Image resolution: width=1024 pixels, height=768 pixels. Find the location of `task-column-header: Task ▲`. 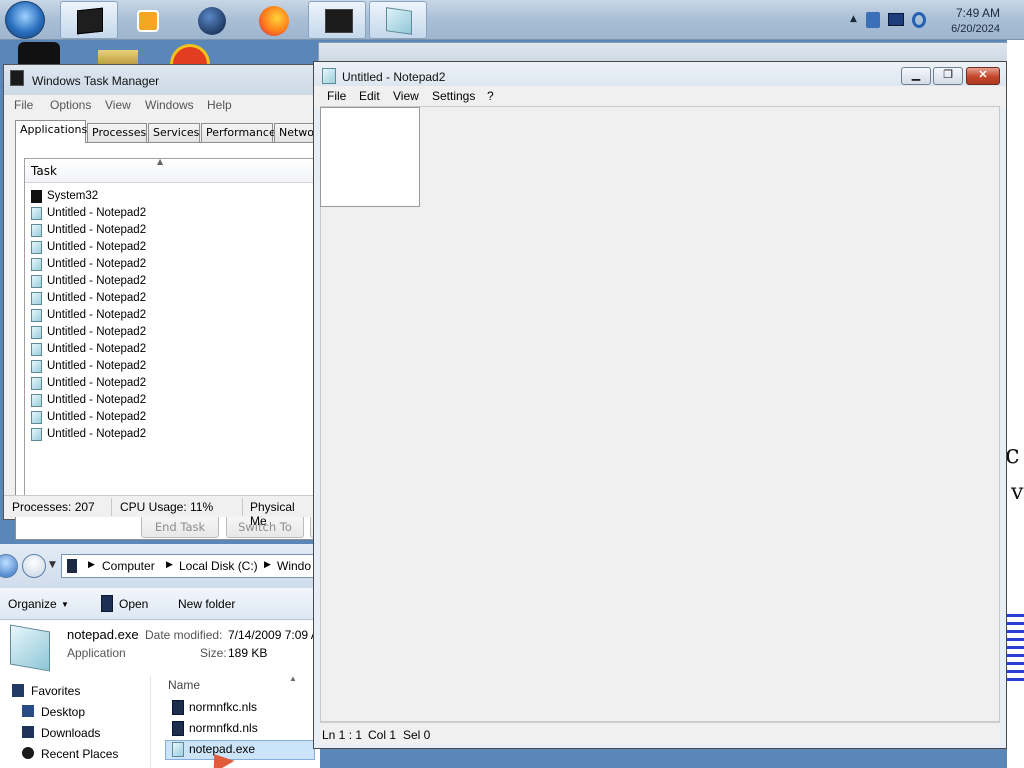

task-column-header: Task ▲ is located at coordinates (169, 171).